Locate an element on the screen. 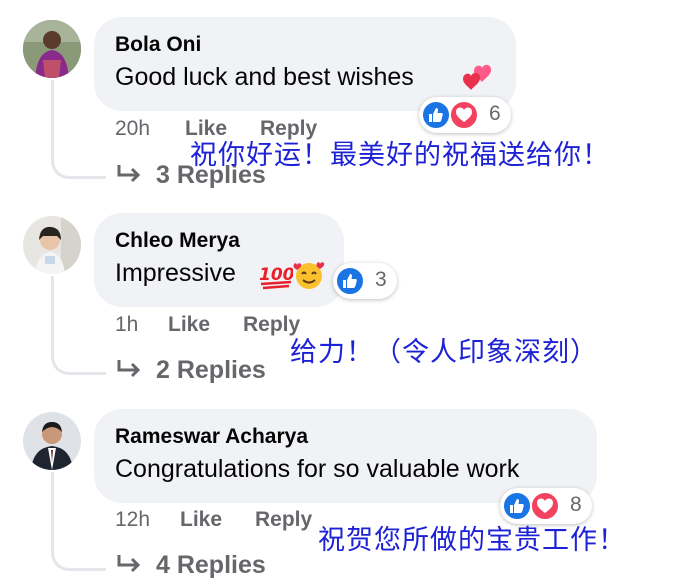  reaction-summary: 6 is located at coordinates (465, 115).